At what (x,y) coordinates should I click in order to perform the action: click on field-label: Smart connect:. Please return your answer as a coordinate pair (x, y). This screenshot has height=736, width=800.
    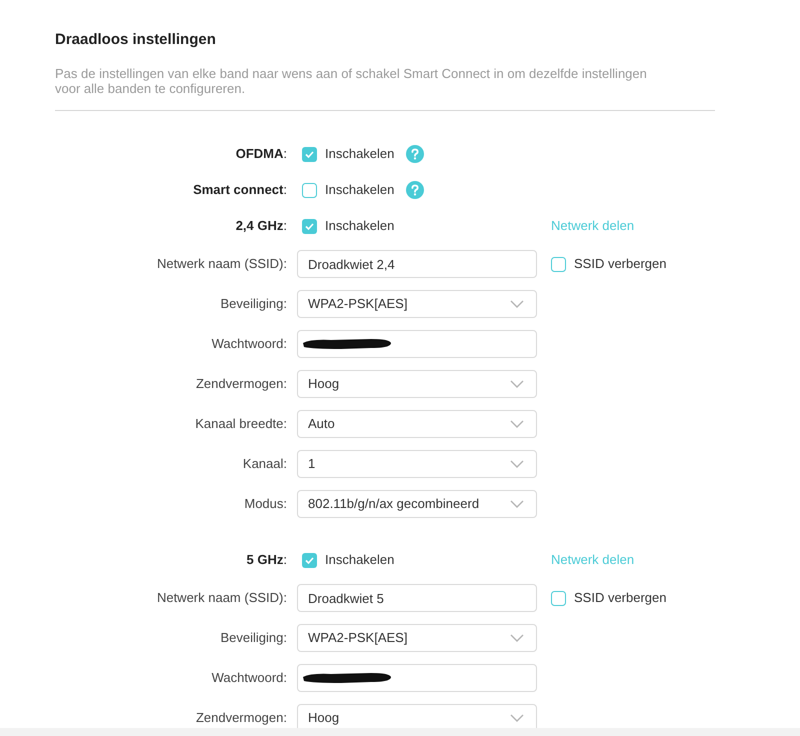
    Looking at the image, I should click on (240, 190).